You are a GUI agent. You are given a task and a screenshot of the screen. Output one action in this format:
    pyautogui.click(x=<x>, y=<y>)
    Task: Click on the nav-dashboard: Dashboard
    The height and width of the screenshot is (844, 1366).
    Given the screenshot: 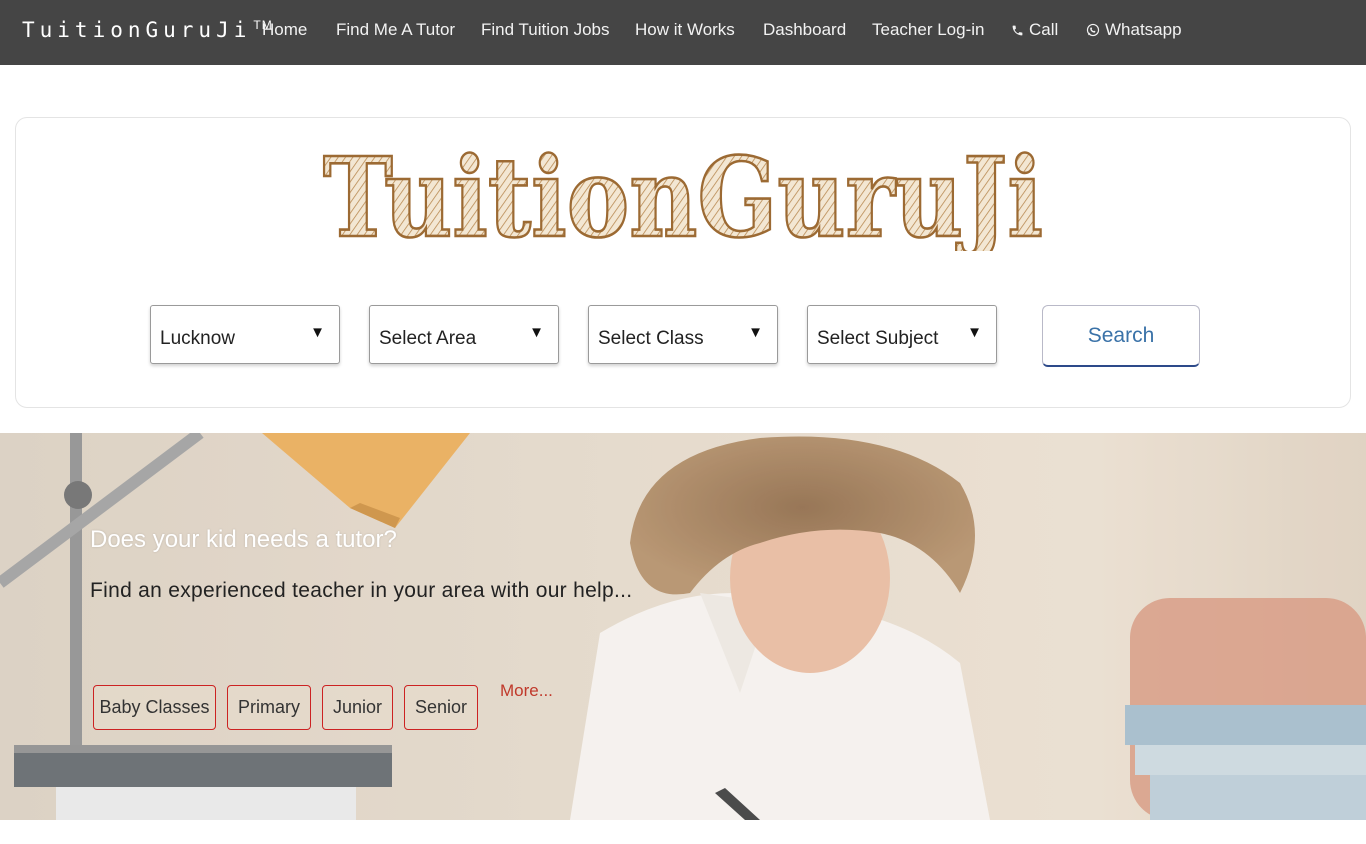 What is the action you would take?
    pyautogui.click(x=804, y=30)
    